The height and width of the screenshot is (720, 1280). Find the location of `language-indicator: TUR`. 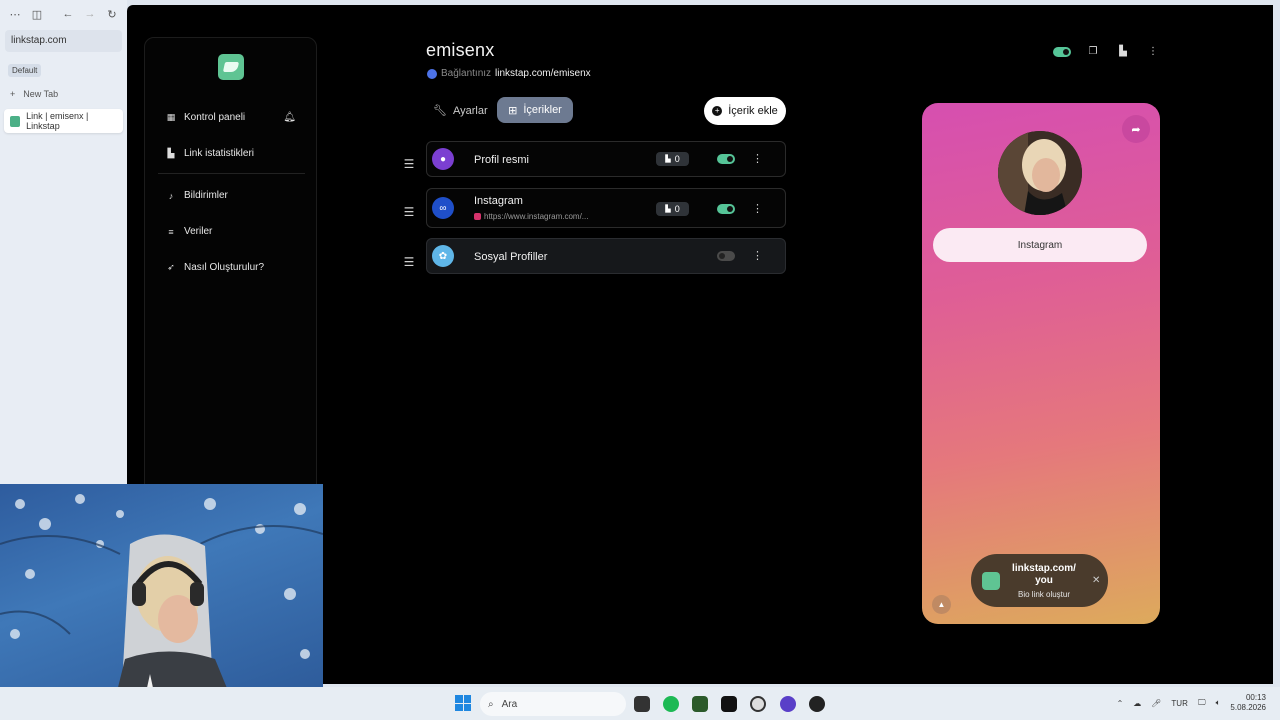

language-indicator: TUR is located at coordinates (1179, 703).